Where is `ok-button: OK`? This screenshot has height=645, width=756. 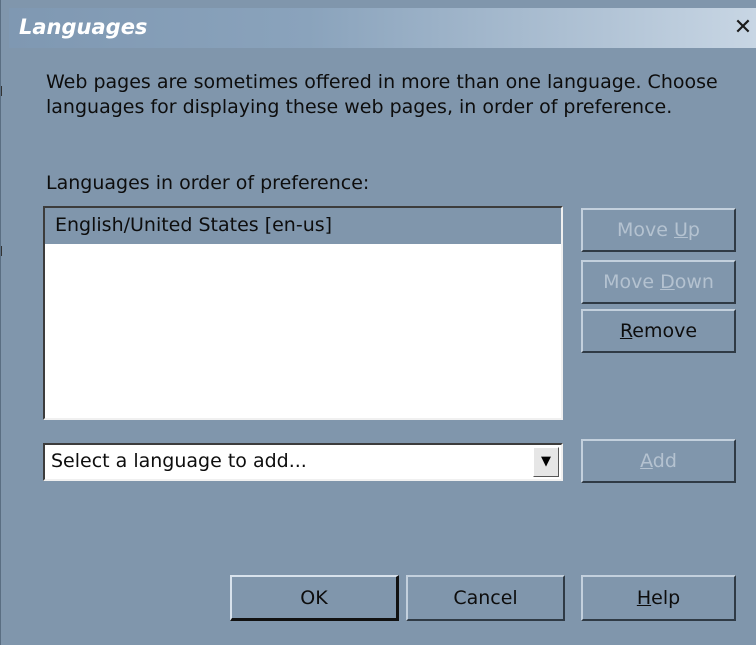 ok-button: OK is located at coordinates (314, 598).